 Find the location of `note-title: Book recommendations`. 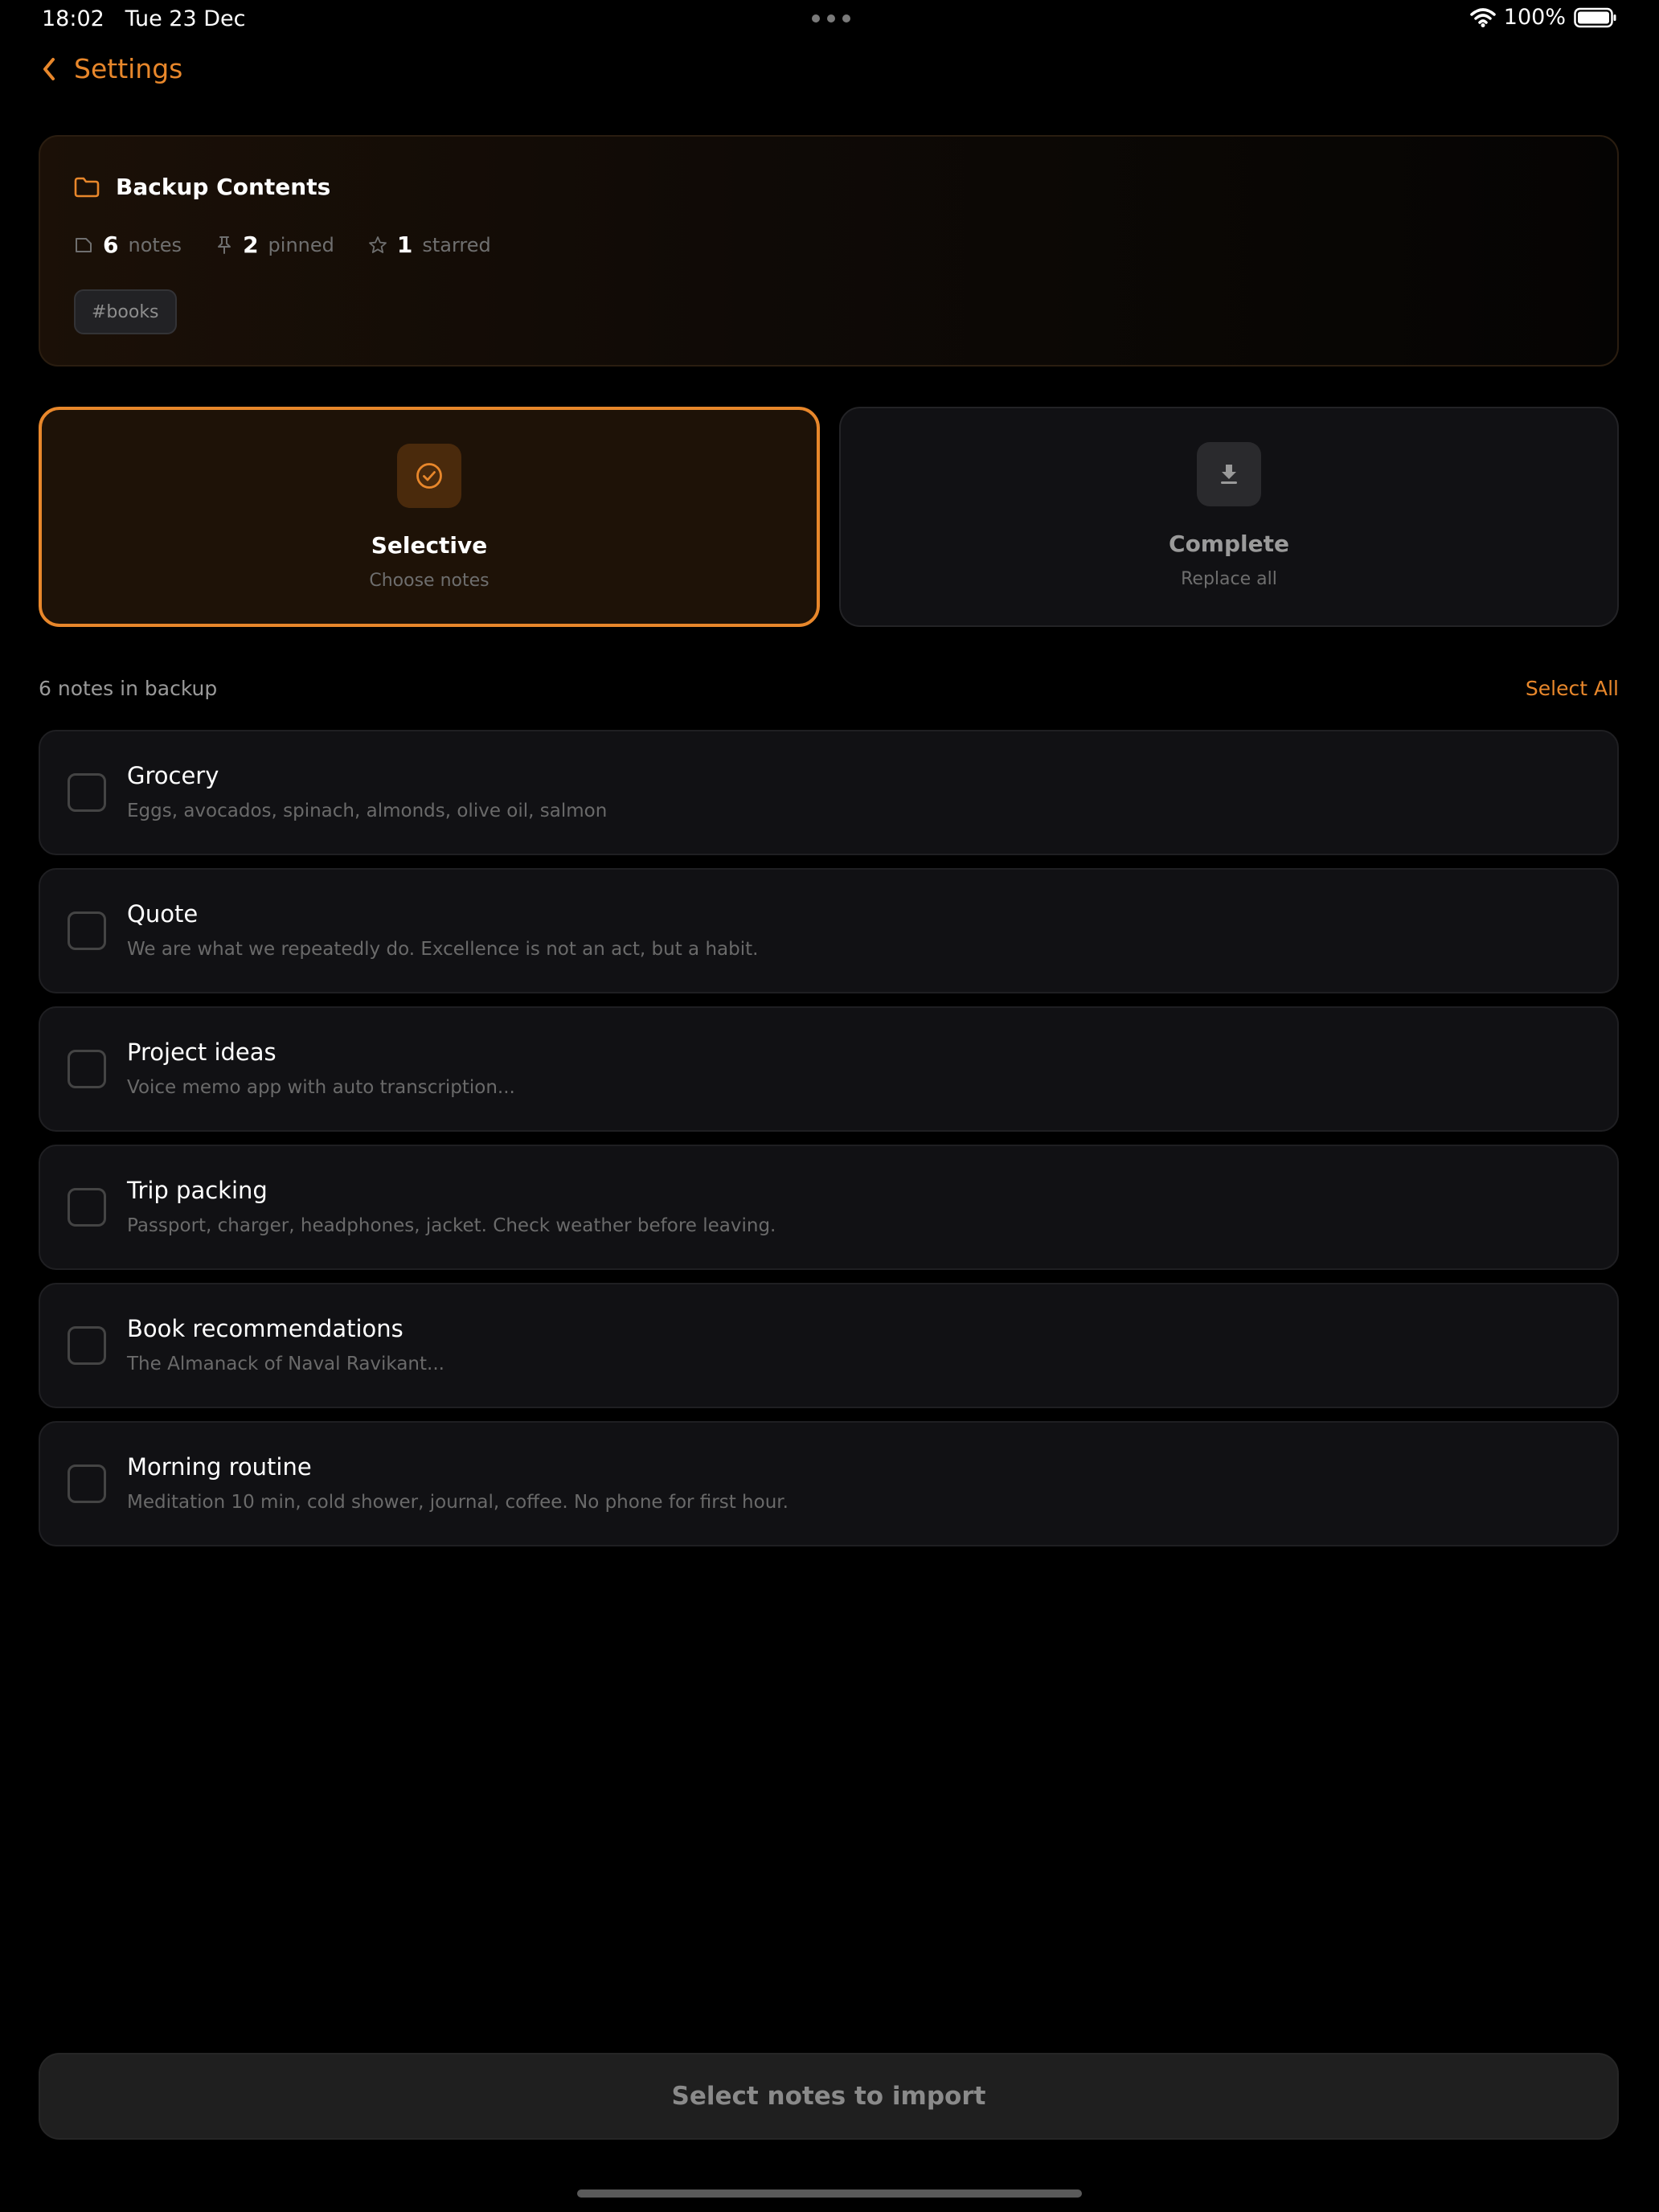

note-title: Book recommendations is located at coordinates (265, 1328).